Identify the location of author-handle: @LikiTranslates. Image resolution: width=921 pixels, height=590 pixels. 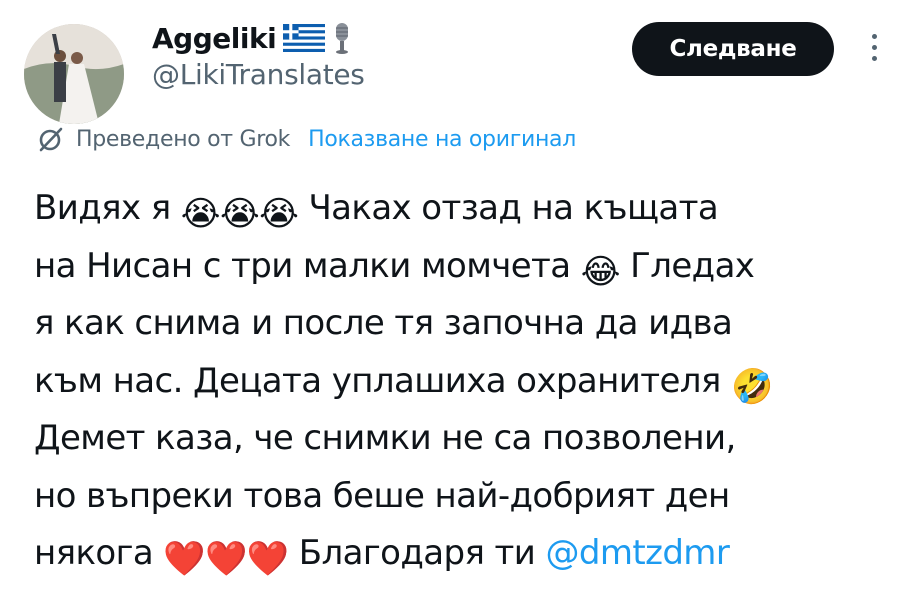
(258, 74).